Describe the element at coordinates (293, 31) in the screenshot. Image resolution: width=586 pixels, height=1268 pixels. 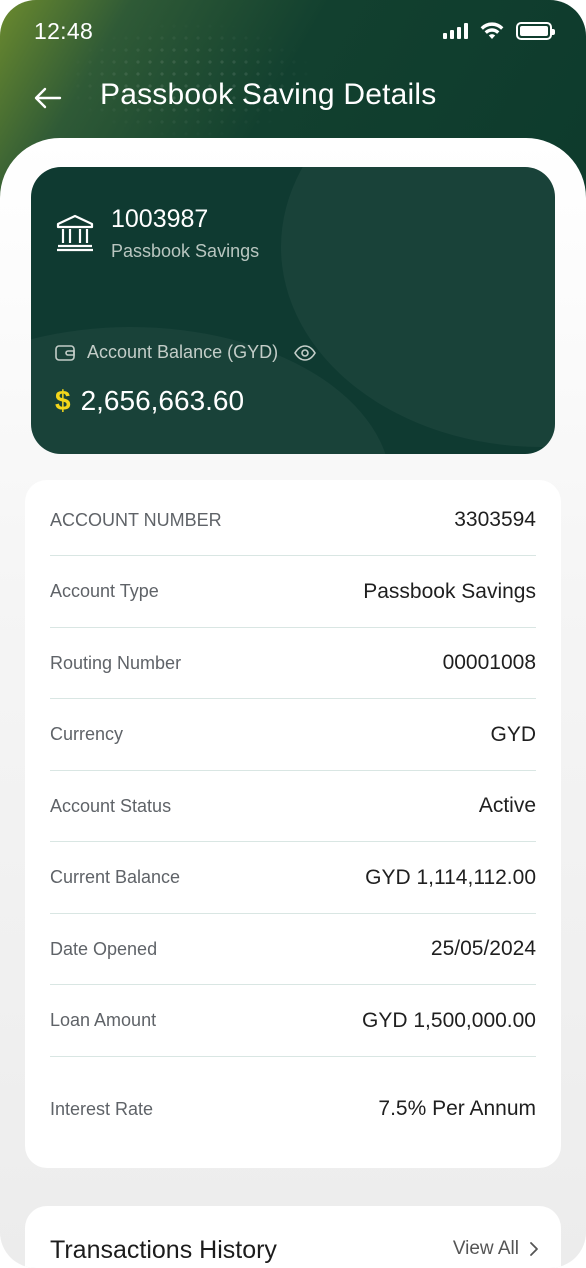
I see `status-bar: 12:48` at that location.